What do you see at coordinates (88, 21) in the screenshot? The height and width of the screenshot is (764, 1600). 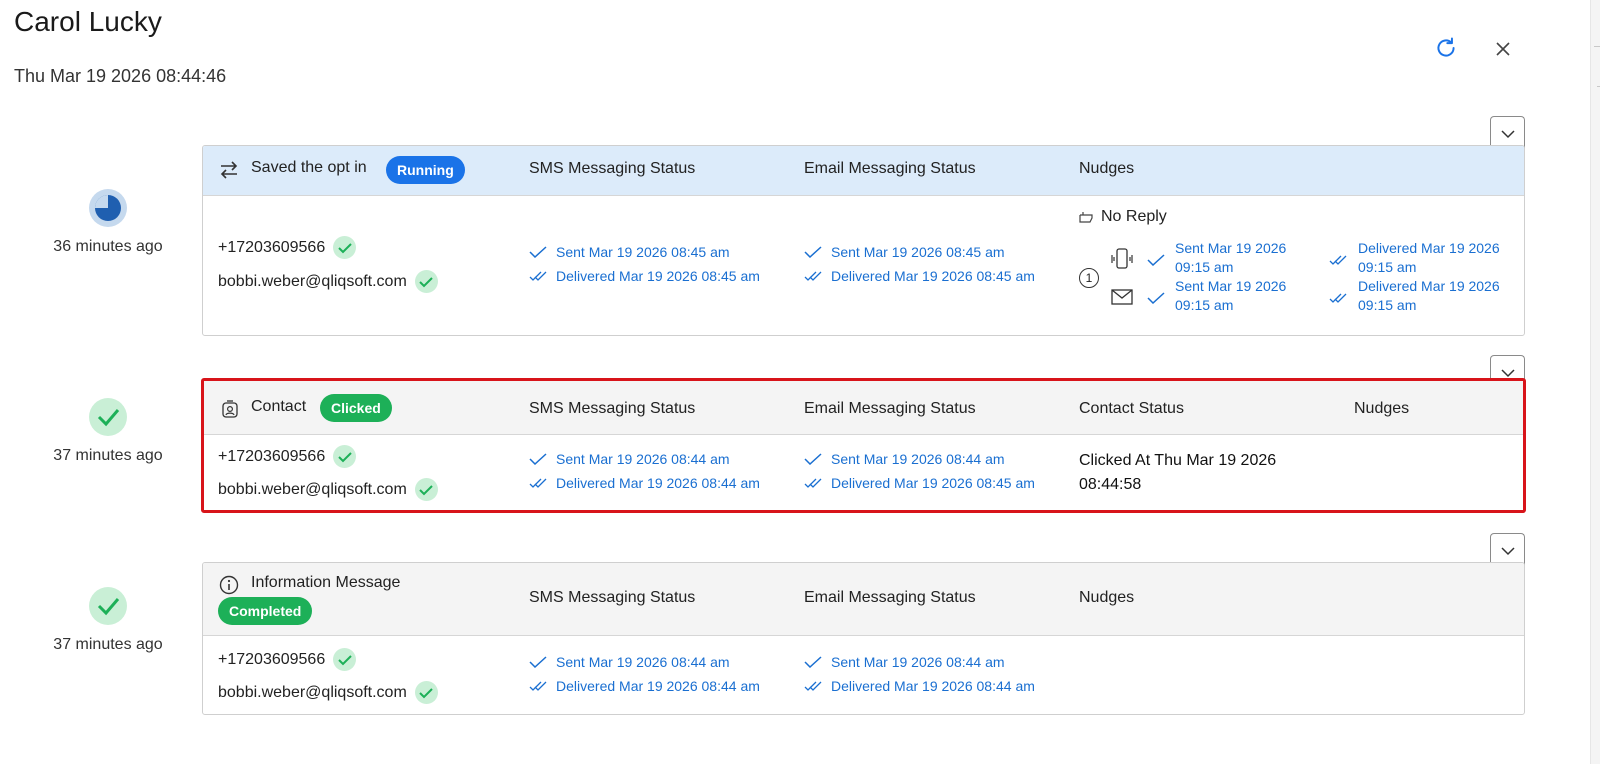 I see `page-title: Carol Lucky` at bounding box center [88, 21].